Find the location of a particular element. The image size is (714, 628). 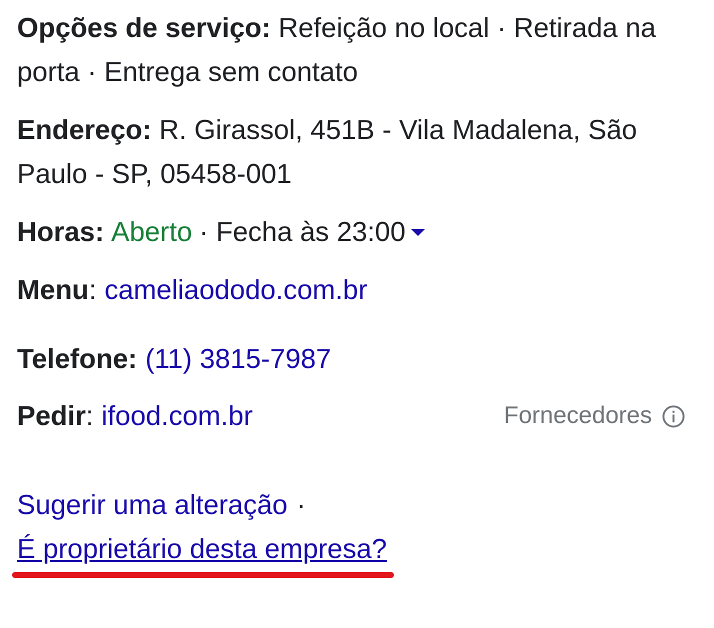

info-icon is located at coordinates (673, 416).